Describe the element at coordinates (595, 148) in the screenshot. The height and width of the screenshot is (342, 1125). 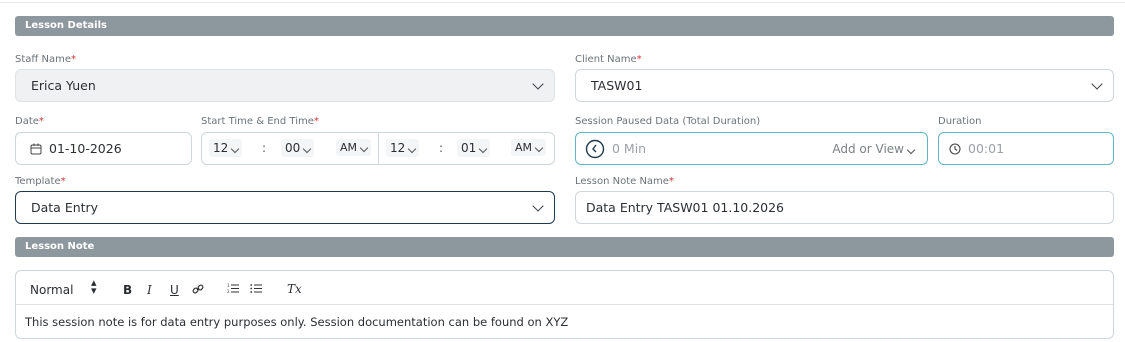
I see `clock-back-icon` at that location.